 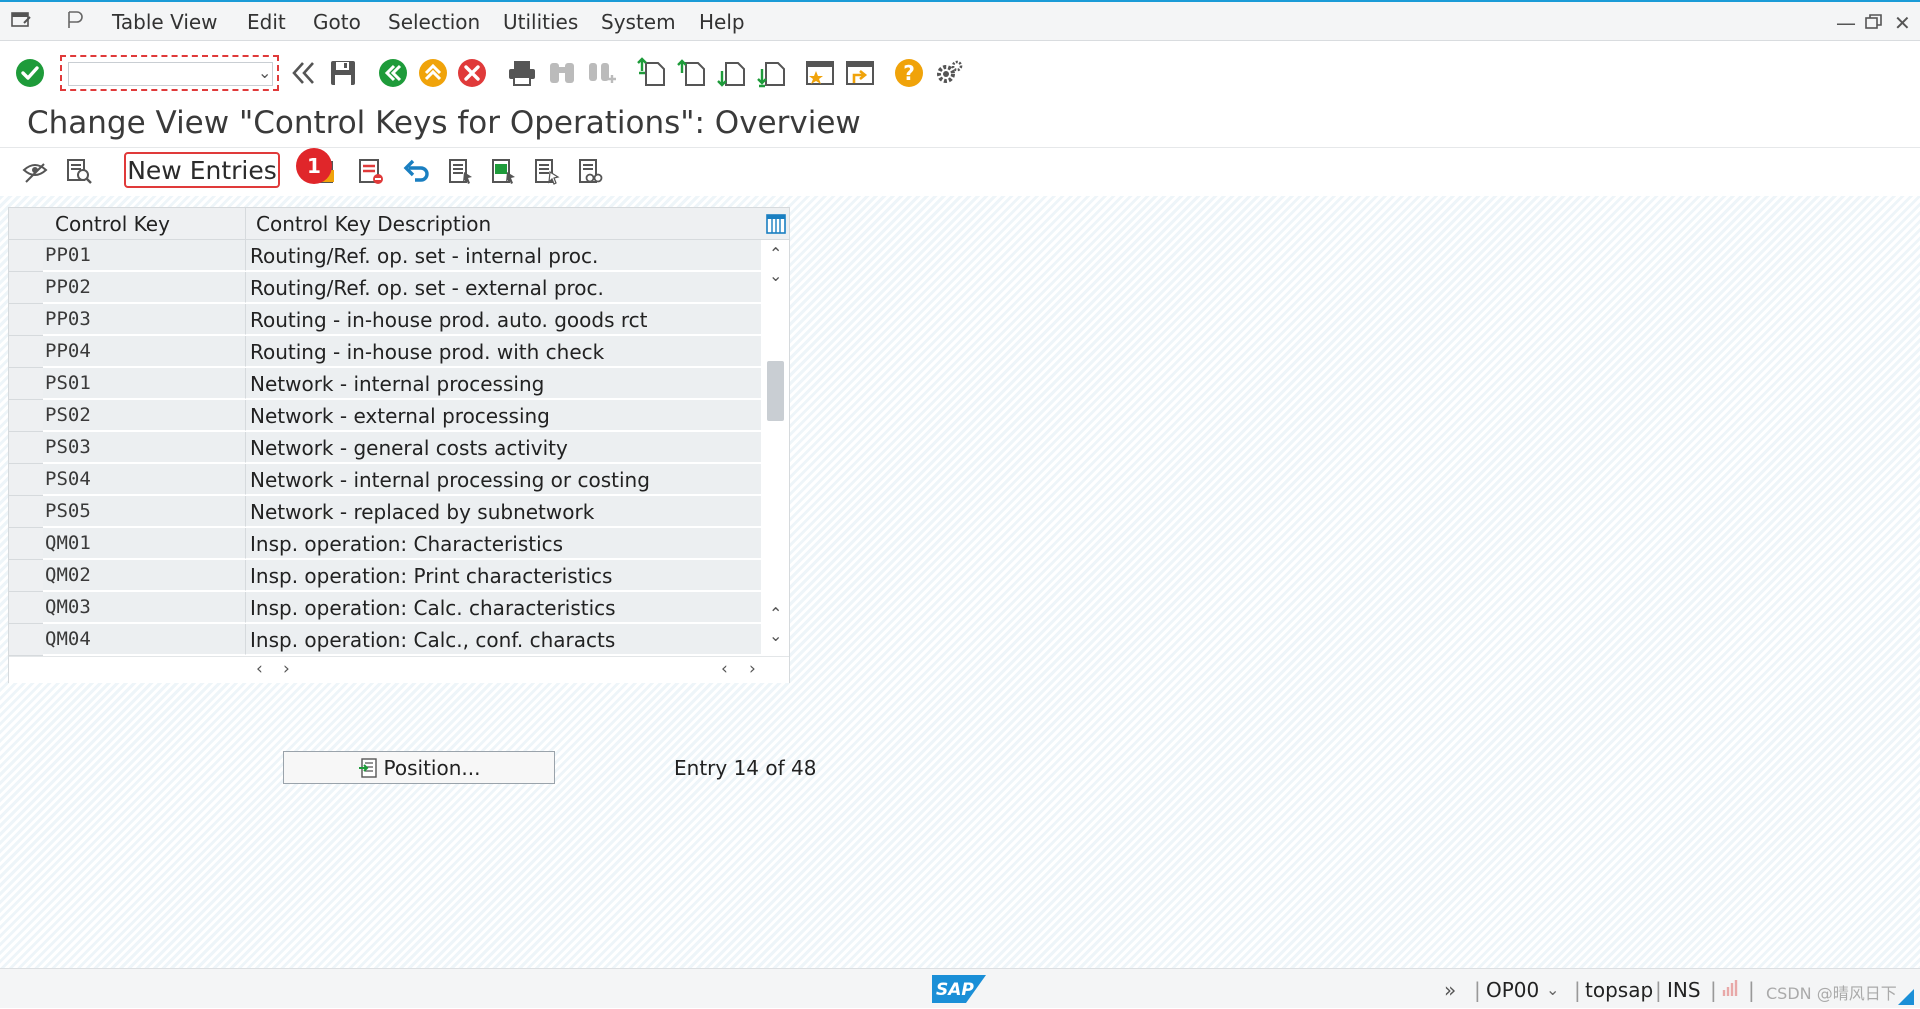 What do you see at coordinates (371, 171) in the screenshot?
I see `delete-entry-icon` at bounding box center [371, 171].